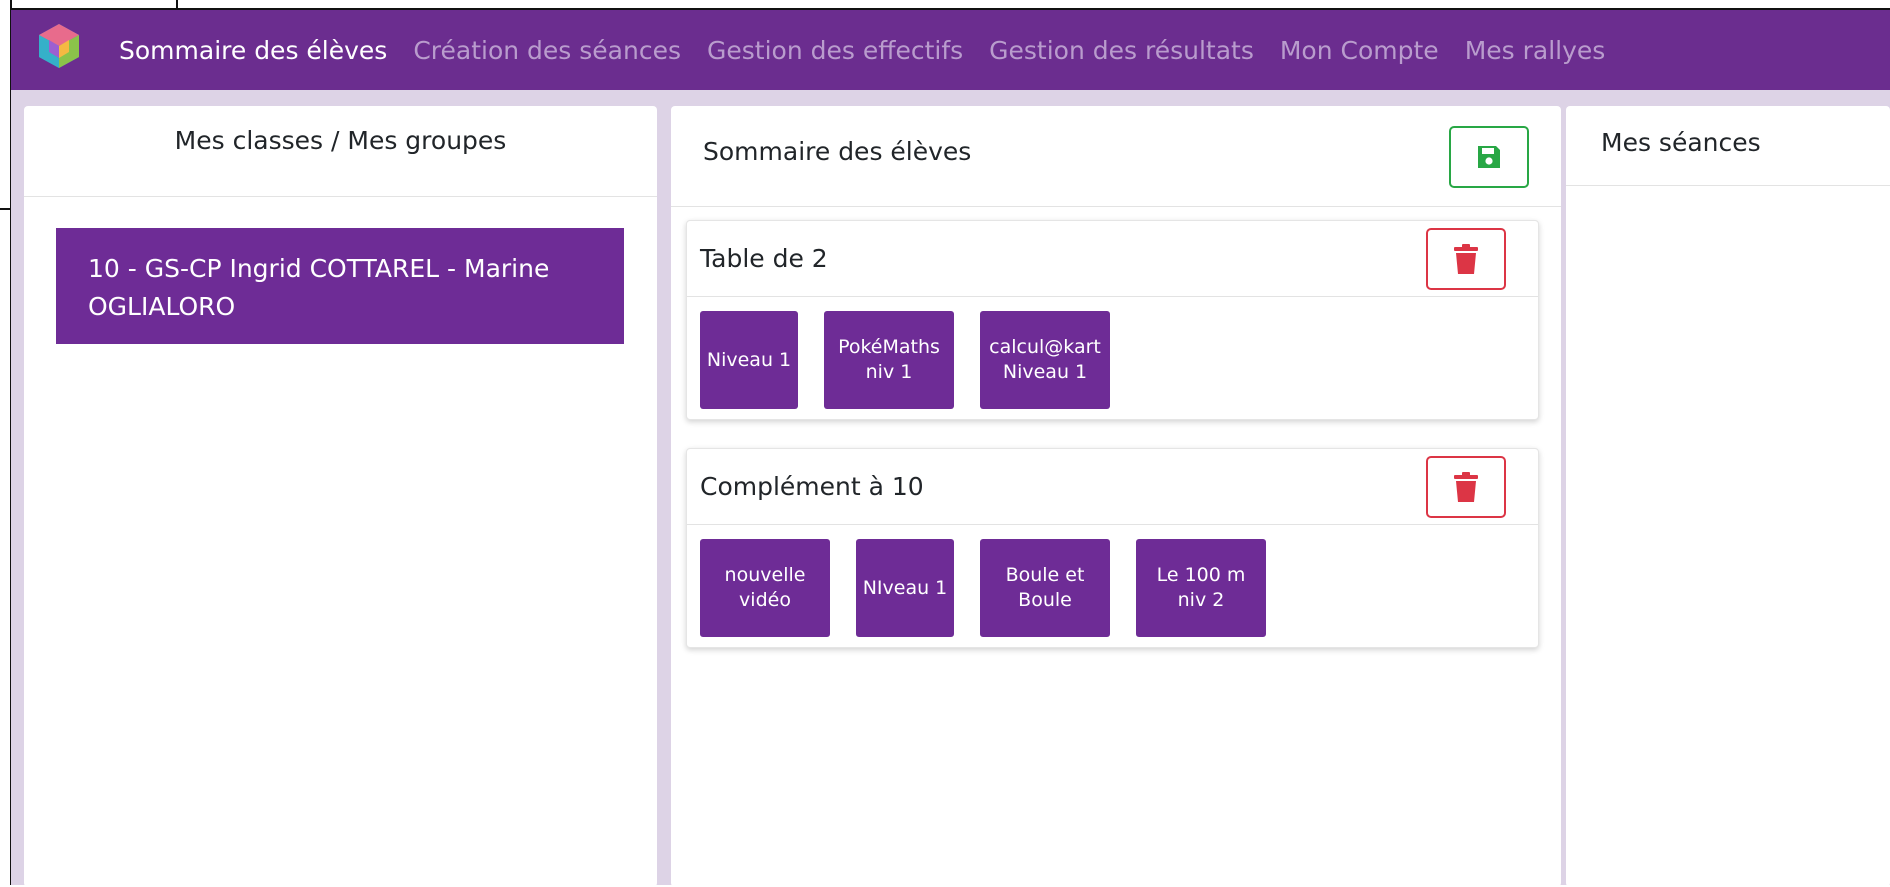 The image size is (1890, 887). Describe the element at coordinates (1045, 360) in the screenshot. I see `activity-tile: calcul@kart Niveau 1` at that location.